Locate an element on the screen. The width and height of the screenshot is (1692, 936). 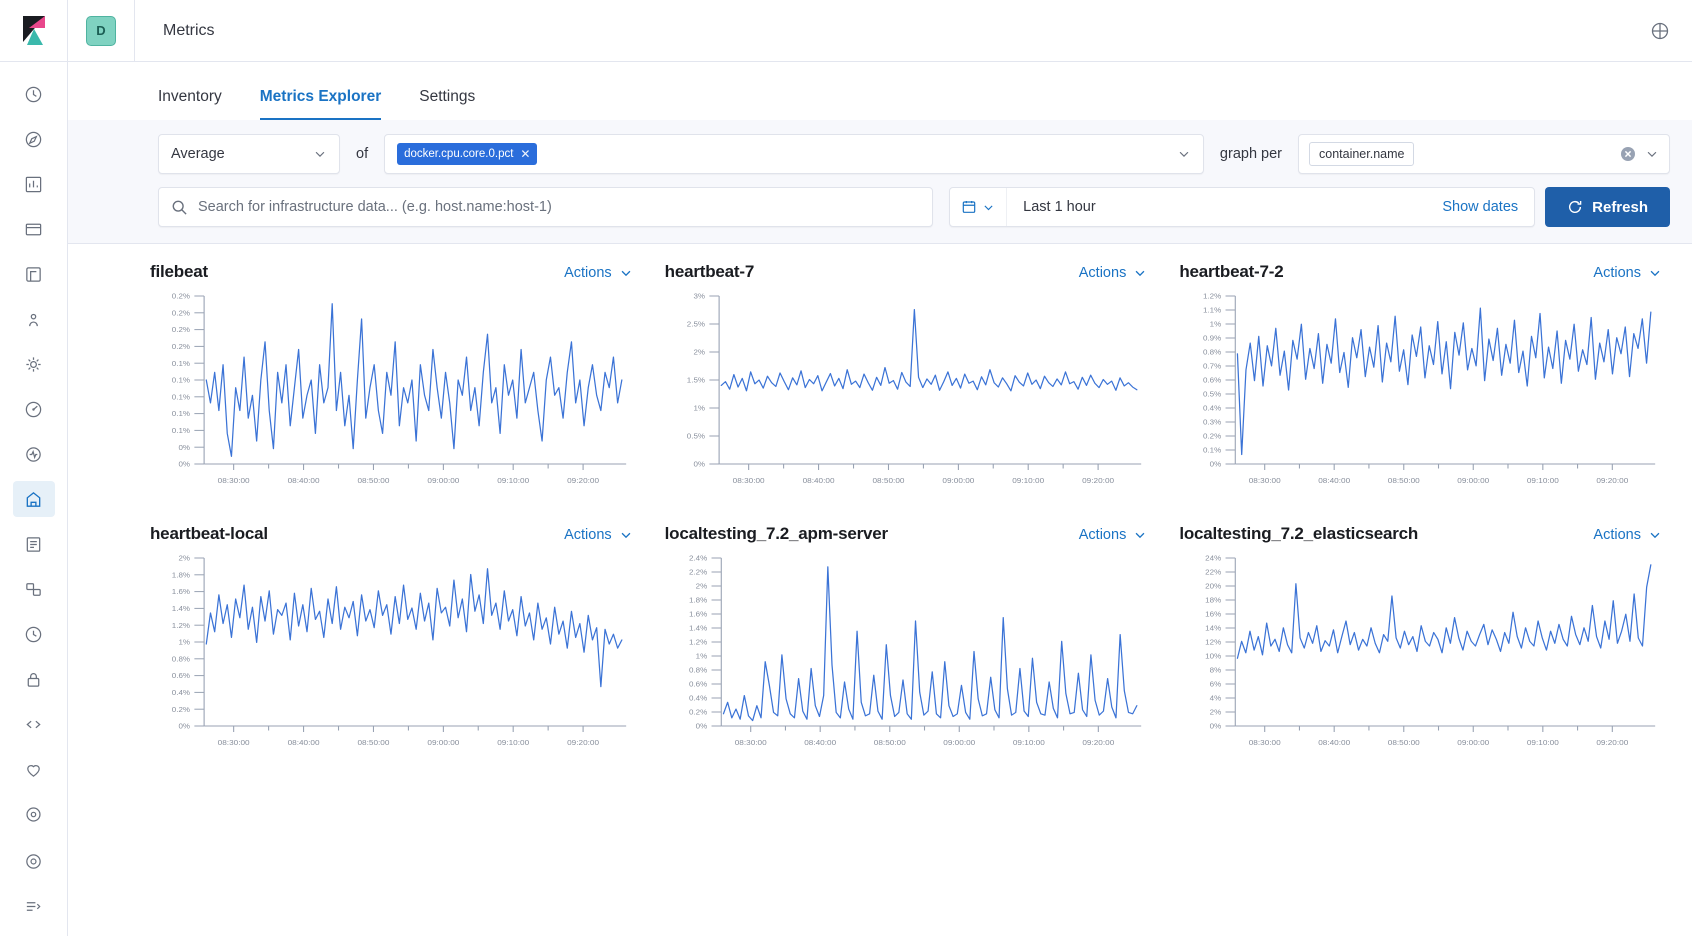
chart-title: filebeat is located at coordinates (179, 271).